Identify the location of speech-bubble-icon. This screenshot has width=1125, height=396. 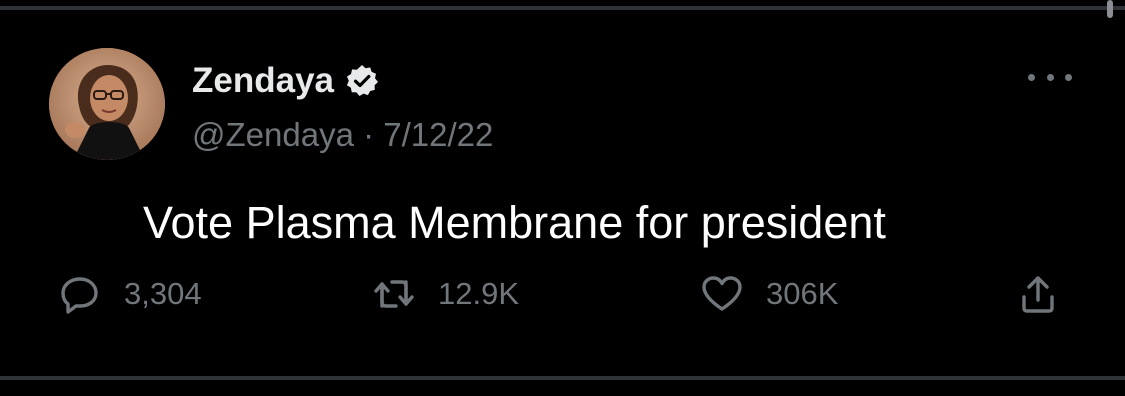
(80, 294).